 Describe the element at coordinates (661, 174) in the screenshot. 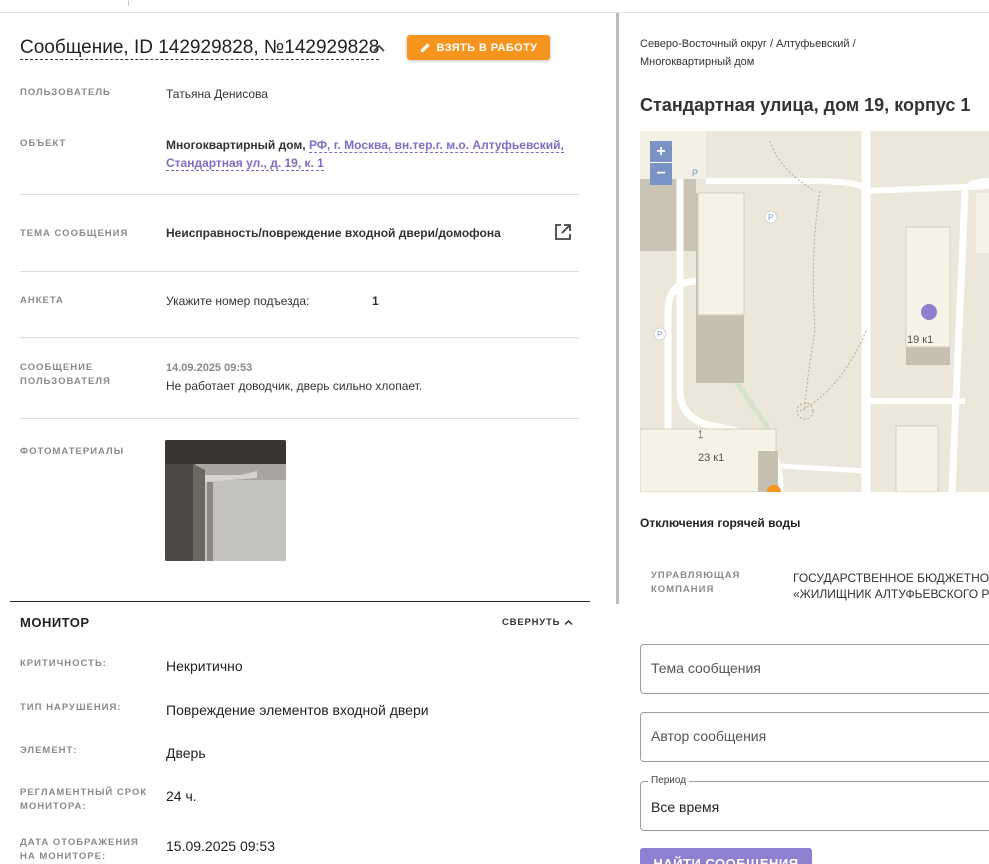

I see `zoom-out-button: −` at that location.